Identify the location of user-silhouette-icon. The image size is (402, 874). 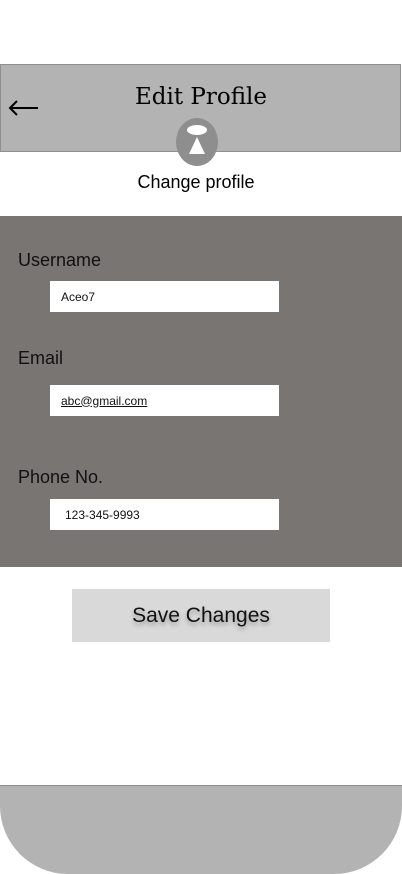
(197, 139).